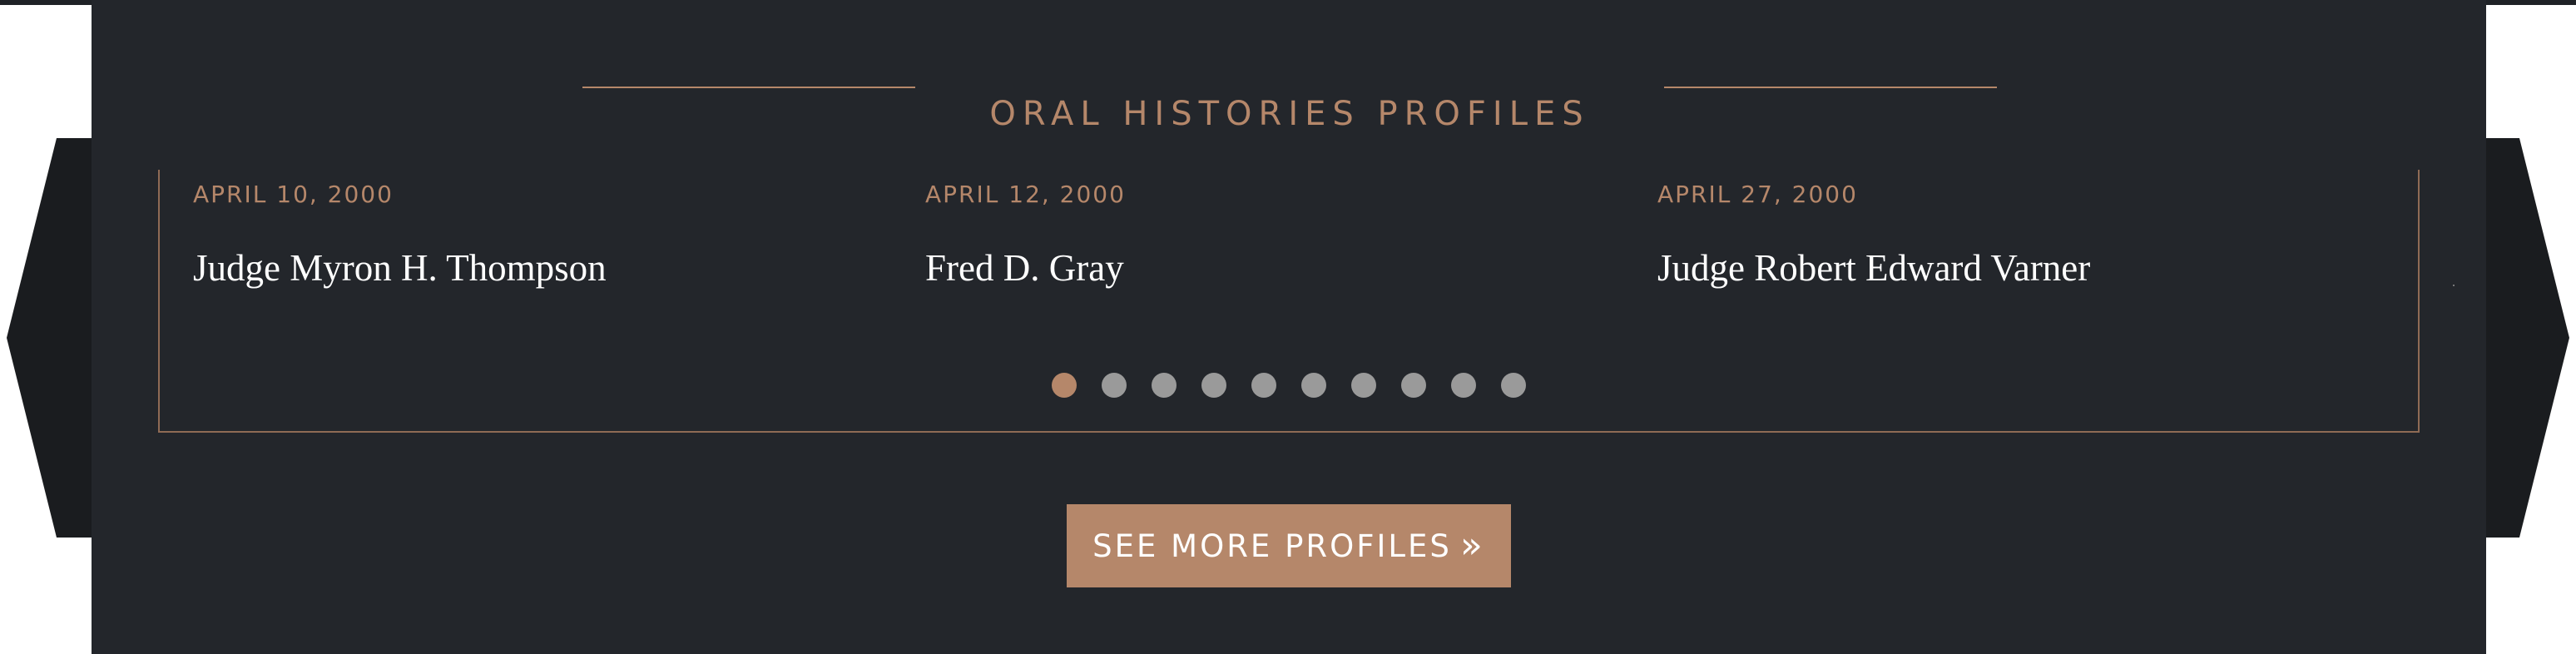  What do you see at coordinates (1999, 268) in the screenshot?
I see `profile-name-link: Judge Robert Edward Varner` at bounding box center [1999, 268].